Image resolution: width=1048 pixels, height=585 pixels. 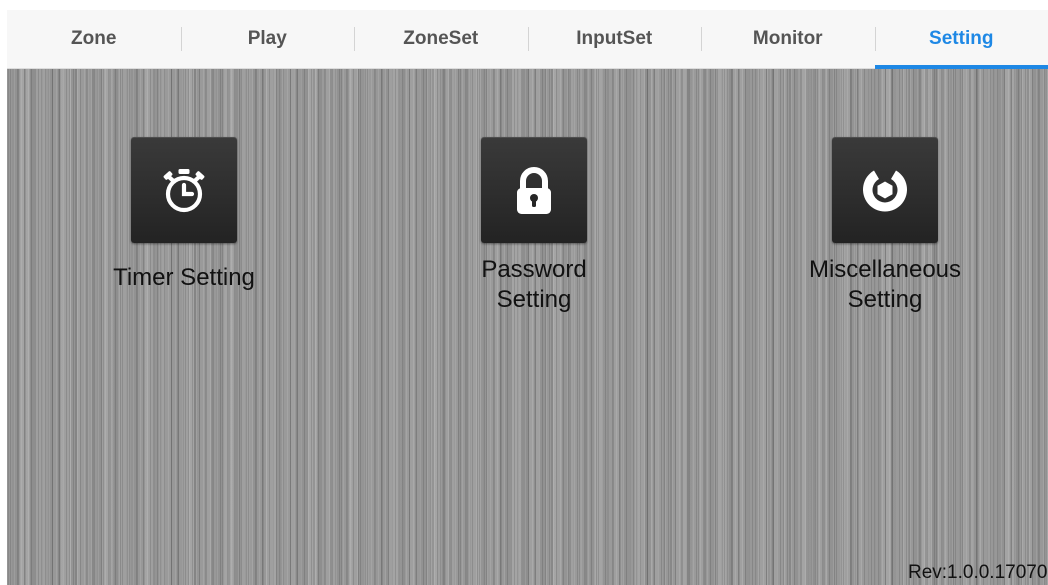 I want to click on lock-icon, so click(x=534, y=190).